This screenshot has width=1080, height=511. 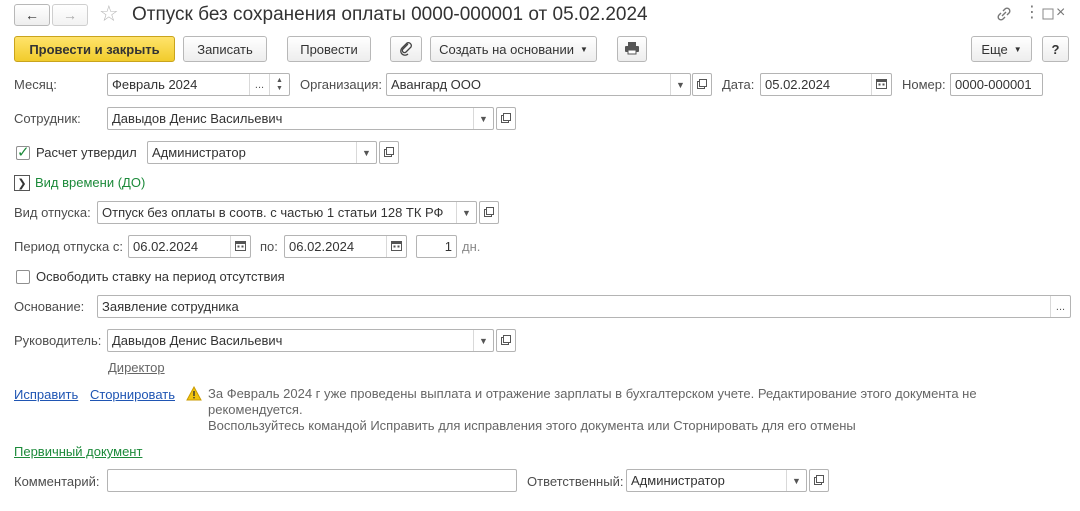 I want to click on leave-kind-dropdown-button: ▼, so click(x=466, y=212).